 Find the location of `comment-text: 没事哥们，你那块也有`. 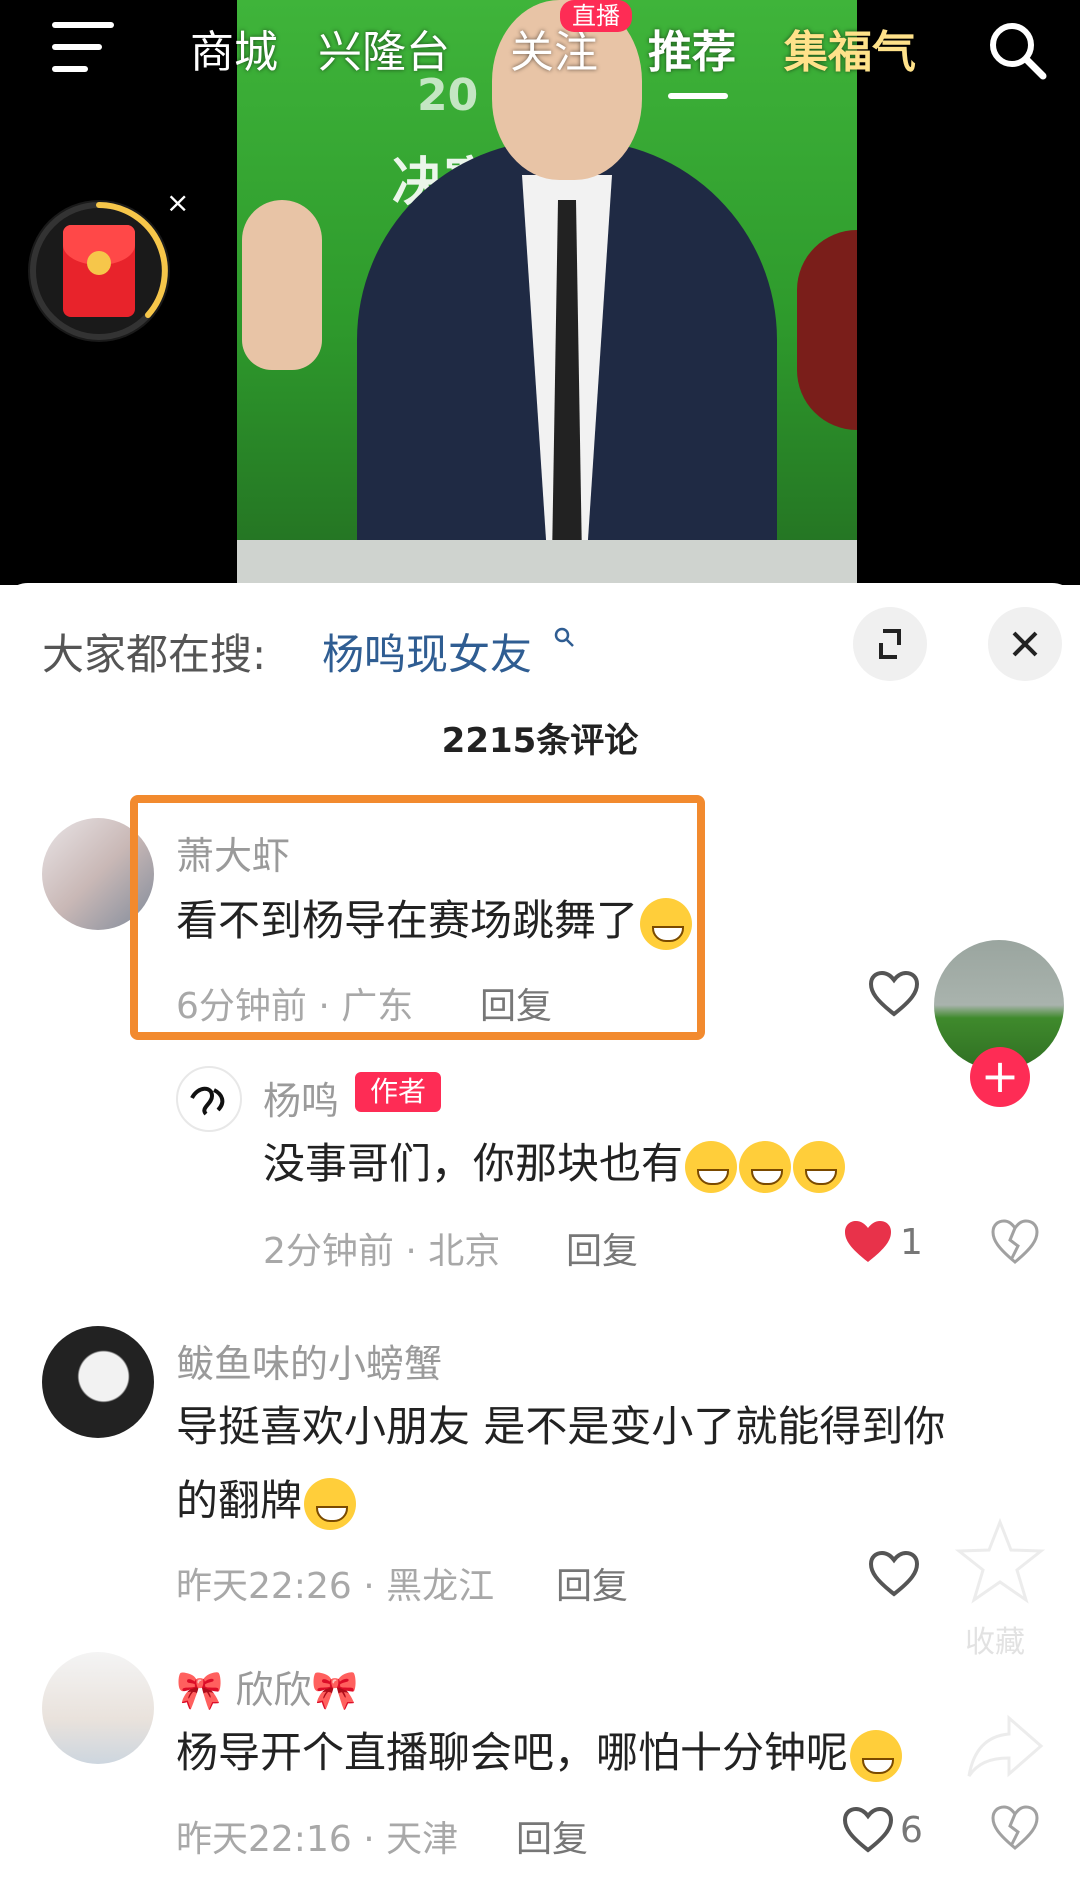

comment-text: 没事哥们，你那块也有 is located at coordinates (554, 1164).